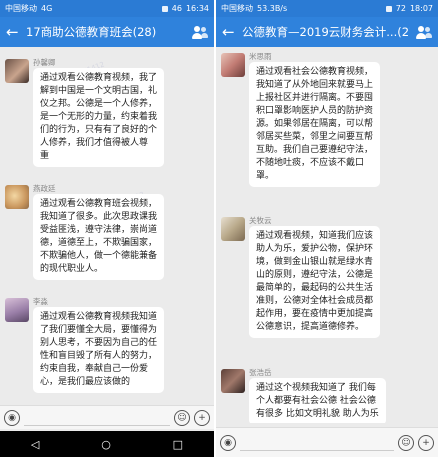  I want to click on message-text-line: 助人为乐，爱护公物，保护环, so click(315, 249).